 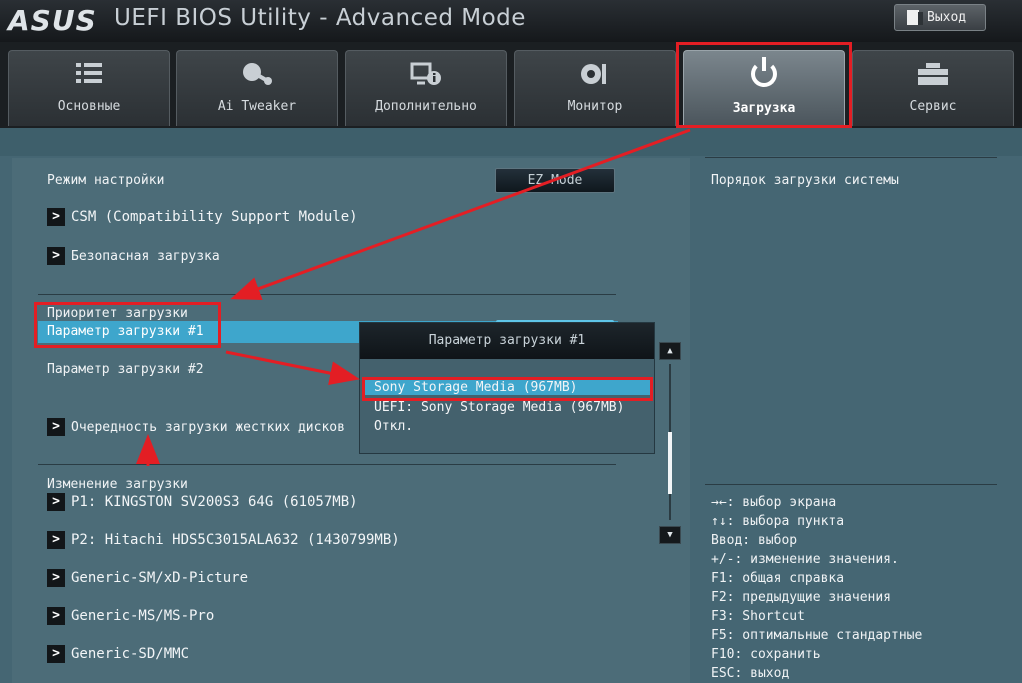 What do you see at coordinates (320, 18) in the screenshot?
I see `app-title: UEFI BIOS Utility - Advanced Mode` at bounding box center [320, 18].